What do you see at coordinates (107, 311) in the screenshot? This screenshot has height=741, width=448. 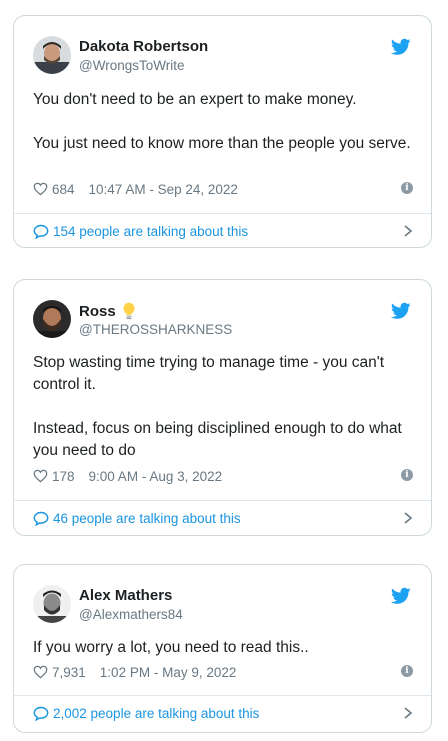 I see `author-name: Ross` at bounding box center [107, 311].